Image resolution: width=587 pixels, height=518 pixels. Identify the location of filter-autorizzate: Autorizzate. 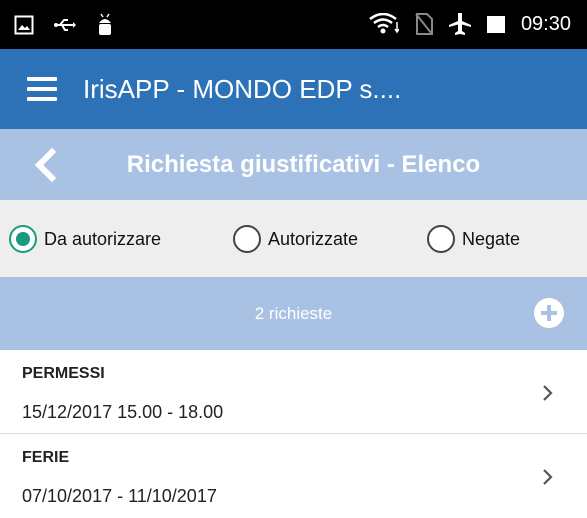
(295, 239).